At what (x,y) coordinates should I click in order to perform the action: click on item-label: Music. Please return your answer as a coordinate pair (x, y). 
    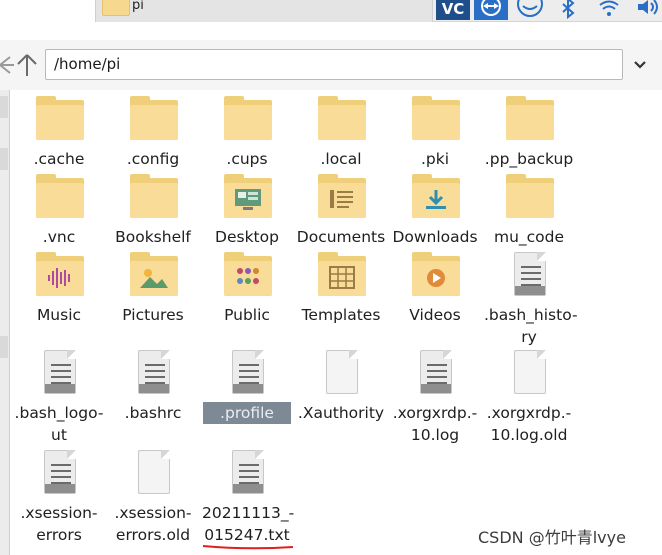
    Looking at the image, I should click on (59, 315).